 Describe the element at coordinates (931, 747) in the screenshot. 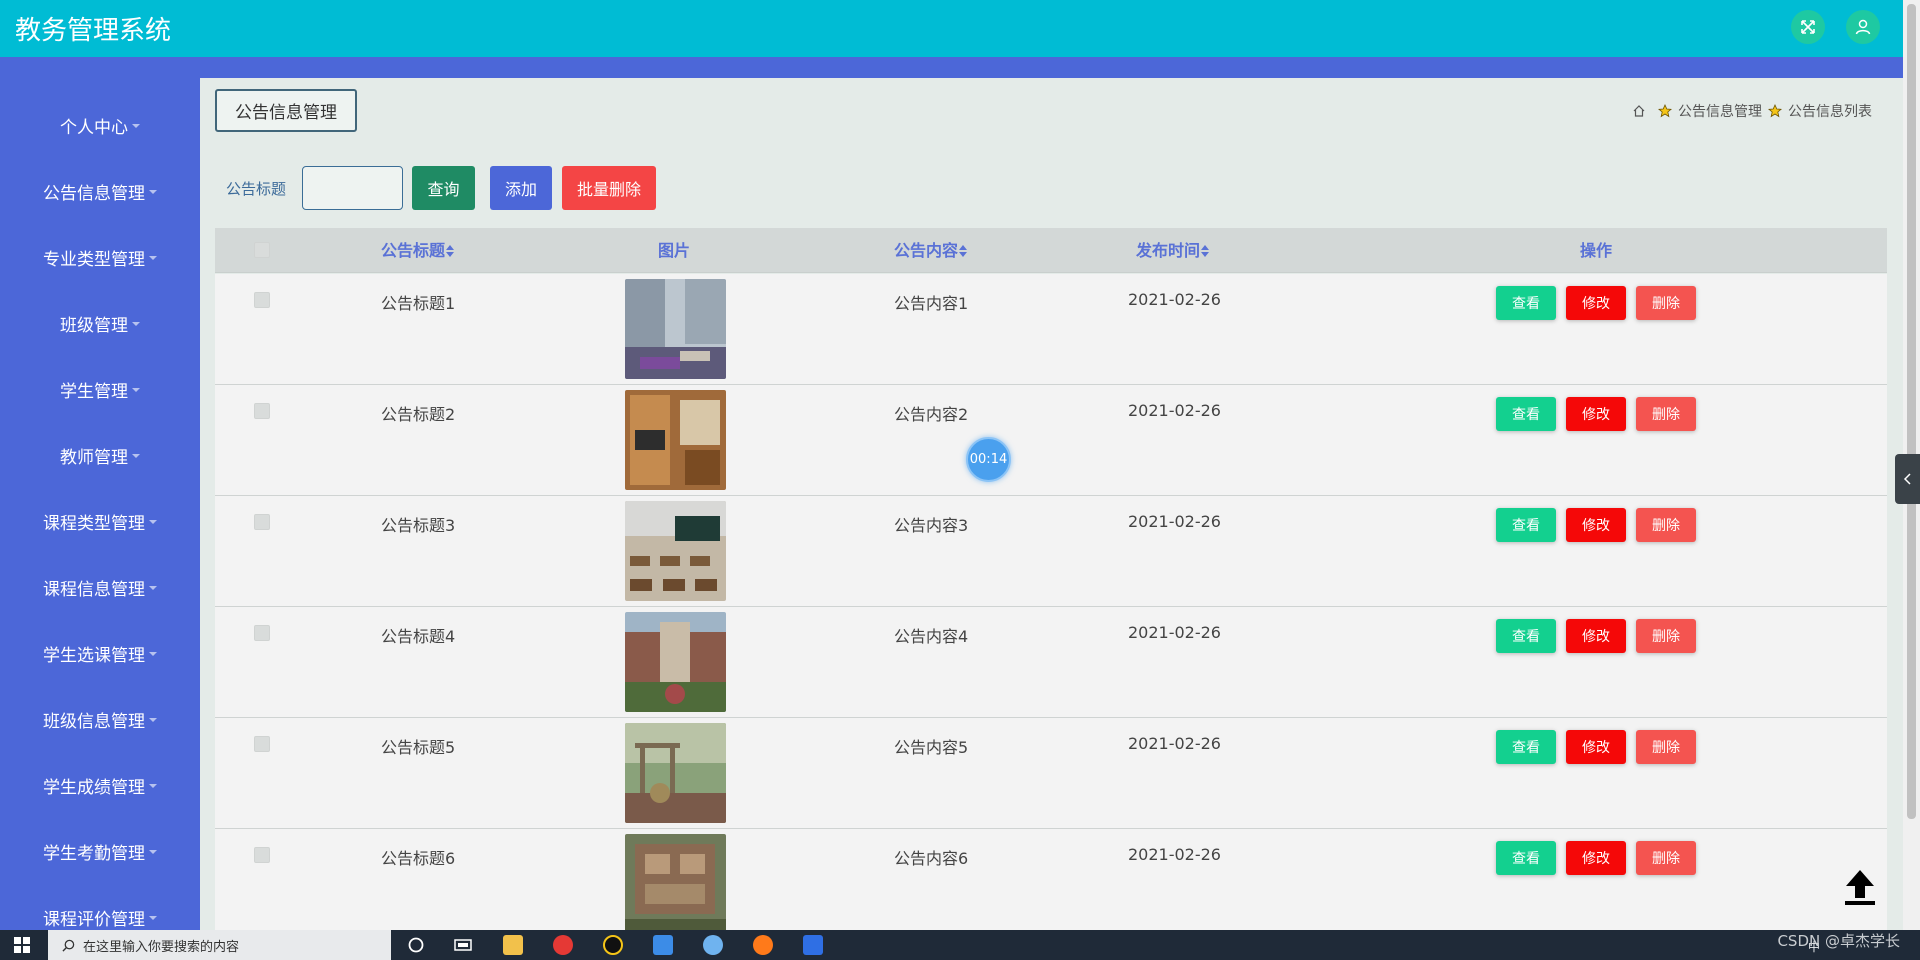

I see `row-content: 公告内容5` at that location.